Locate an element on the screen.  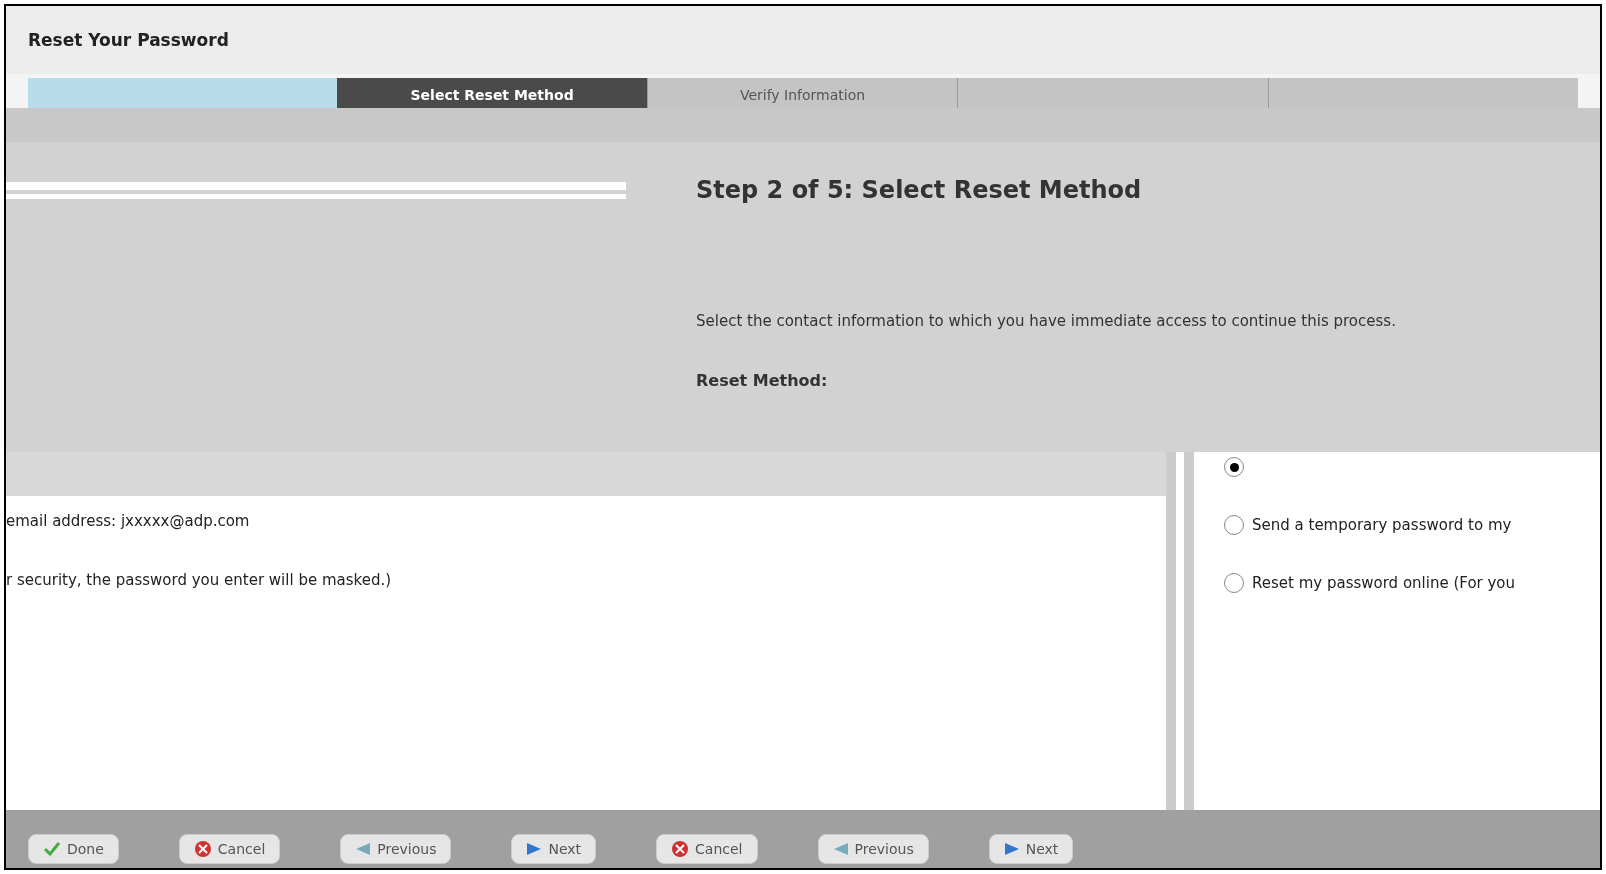
reset-method-label: Reset Method: is located at coordinates (762, 380).